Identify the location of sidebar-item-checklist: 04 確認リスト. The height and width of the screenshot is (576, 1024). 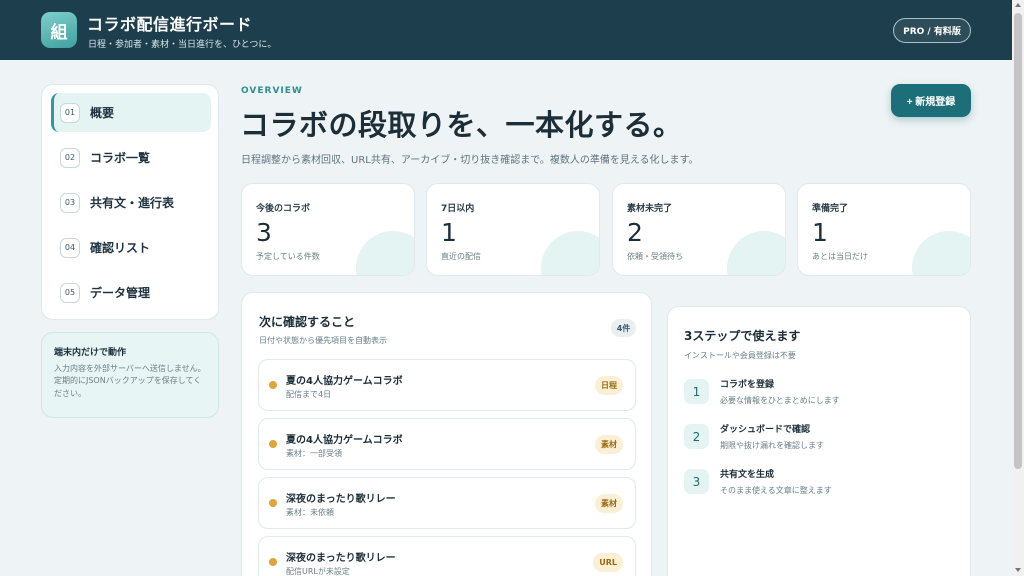
(131, 247).